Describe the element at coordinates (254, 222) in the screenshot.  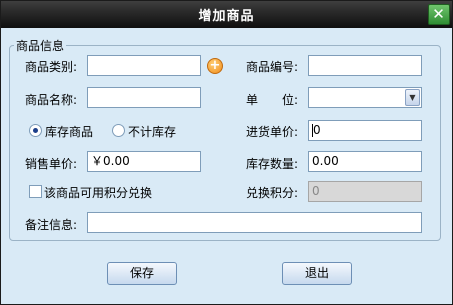
I see `remarks-input` at that location.